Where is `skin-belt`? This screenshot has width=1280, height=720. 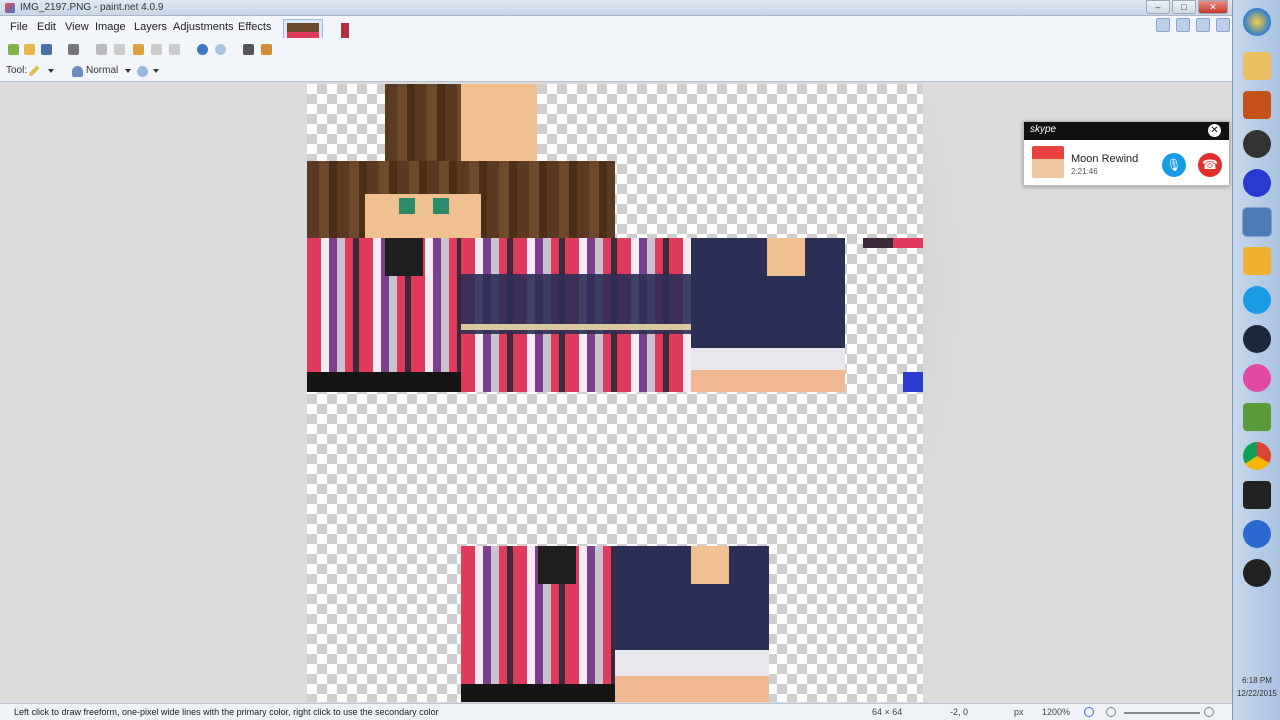
skin-belt is located at coordinates (576, 327).